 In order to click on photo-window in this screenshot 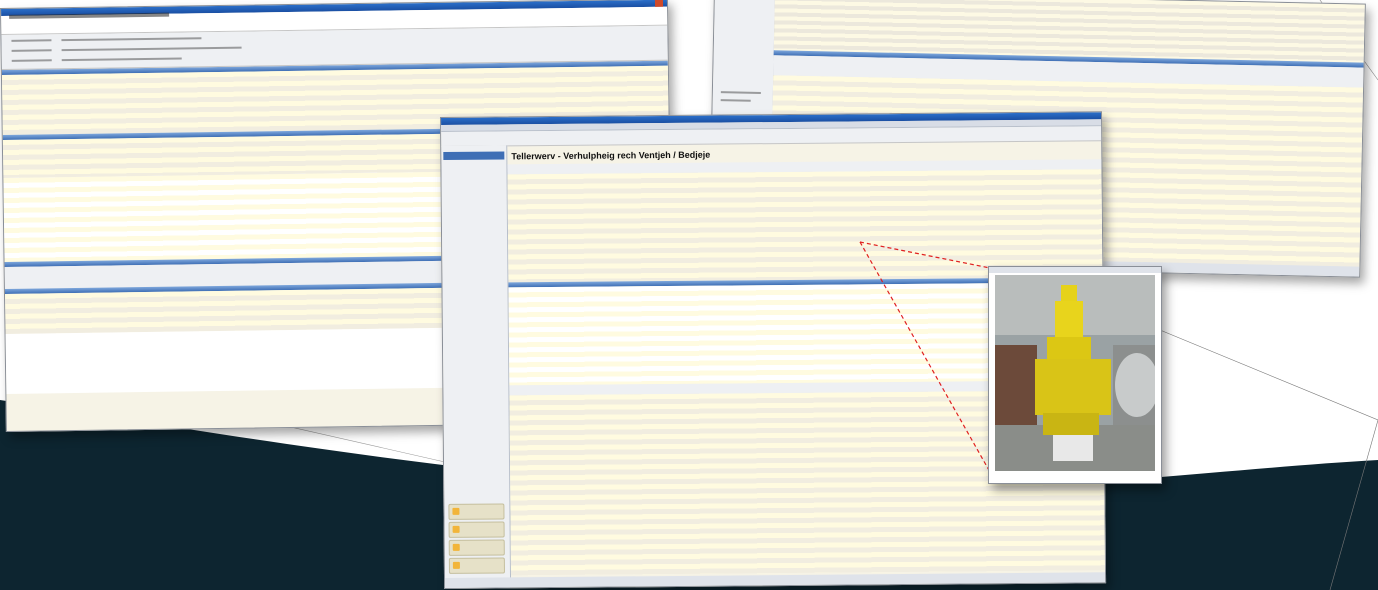, I will do `click(1075, 375)`.